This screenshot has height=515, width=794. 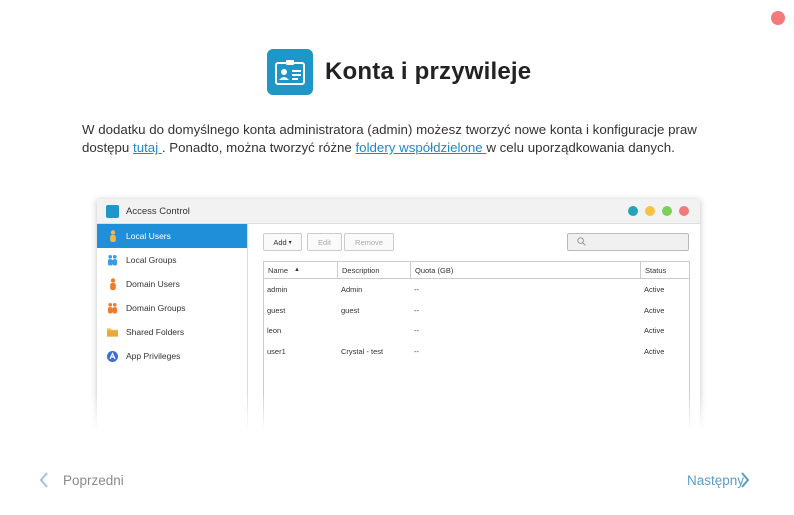 What do you see at coordinates (650, 211) in the screenshot?
I see `window-dot-yellow` at bounding box center [650, 211].